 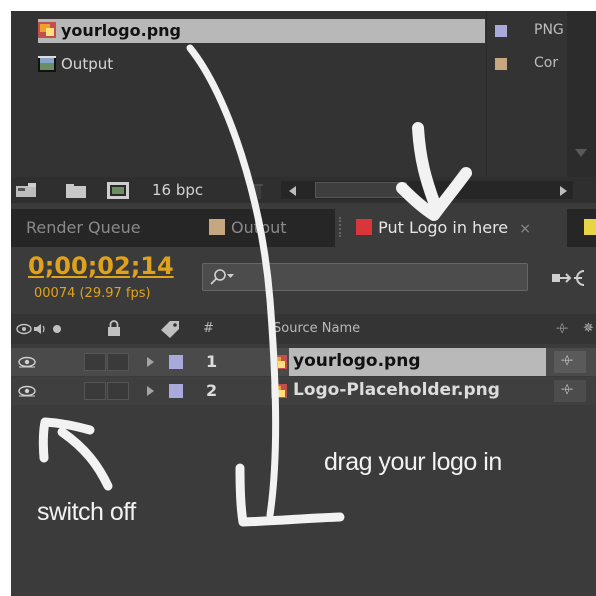 What do you see at coordinates (233, 281) in the screenshot?
I see `drag-arrow-line` at bounding box center [233, 281].